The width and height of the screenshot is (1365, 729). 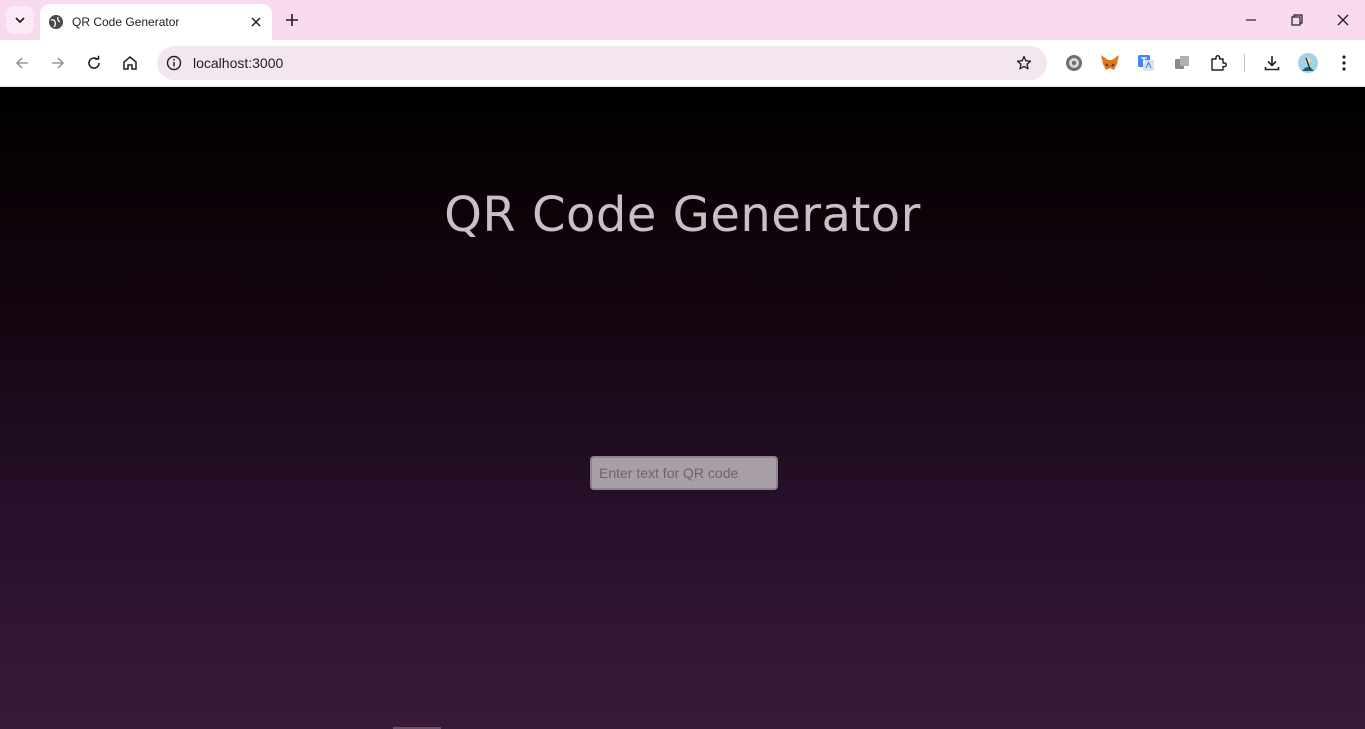 What do you see at coordinates (682, 215) in the screenshot?
I see `page-title: QR Code Generator` at bounding box center [682, 215].